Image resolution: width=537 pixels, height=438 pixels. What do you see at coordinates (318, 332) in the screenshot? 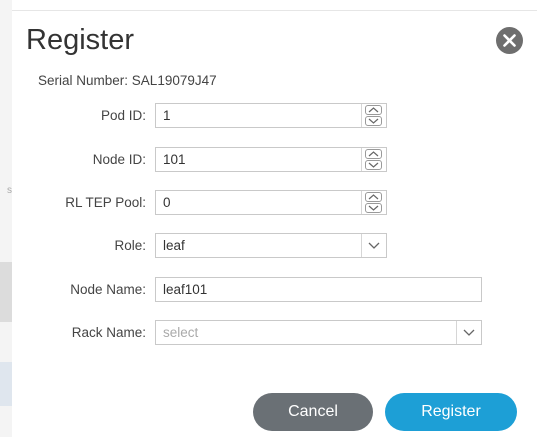
I see `rack-name-select: select` at bounding box center [318, 332].